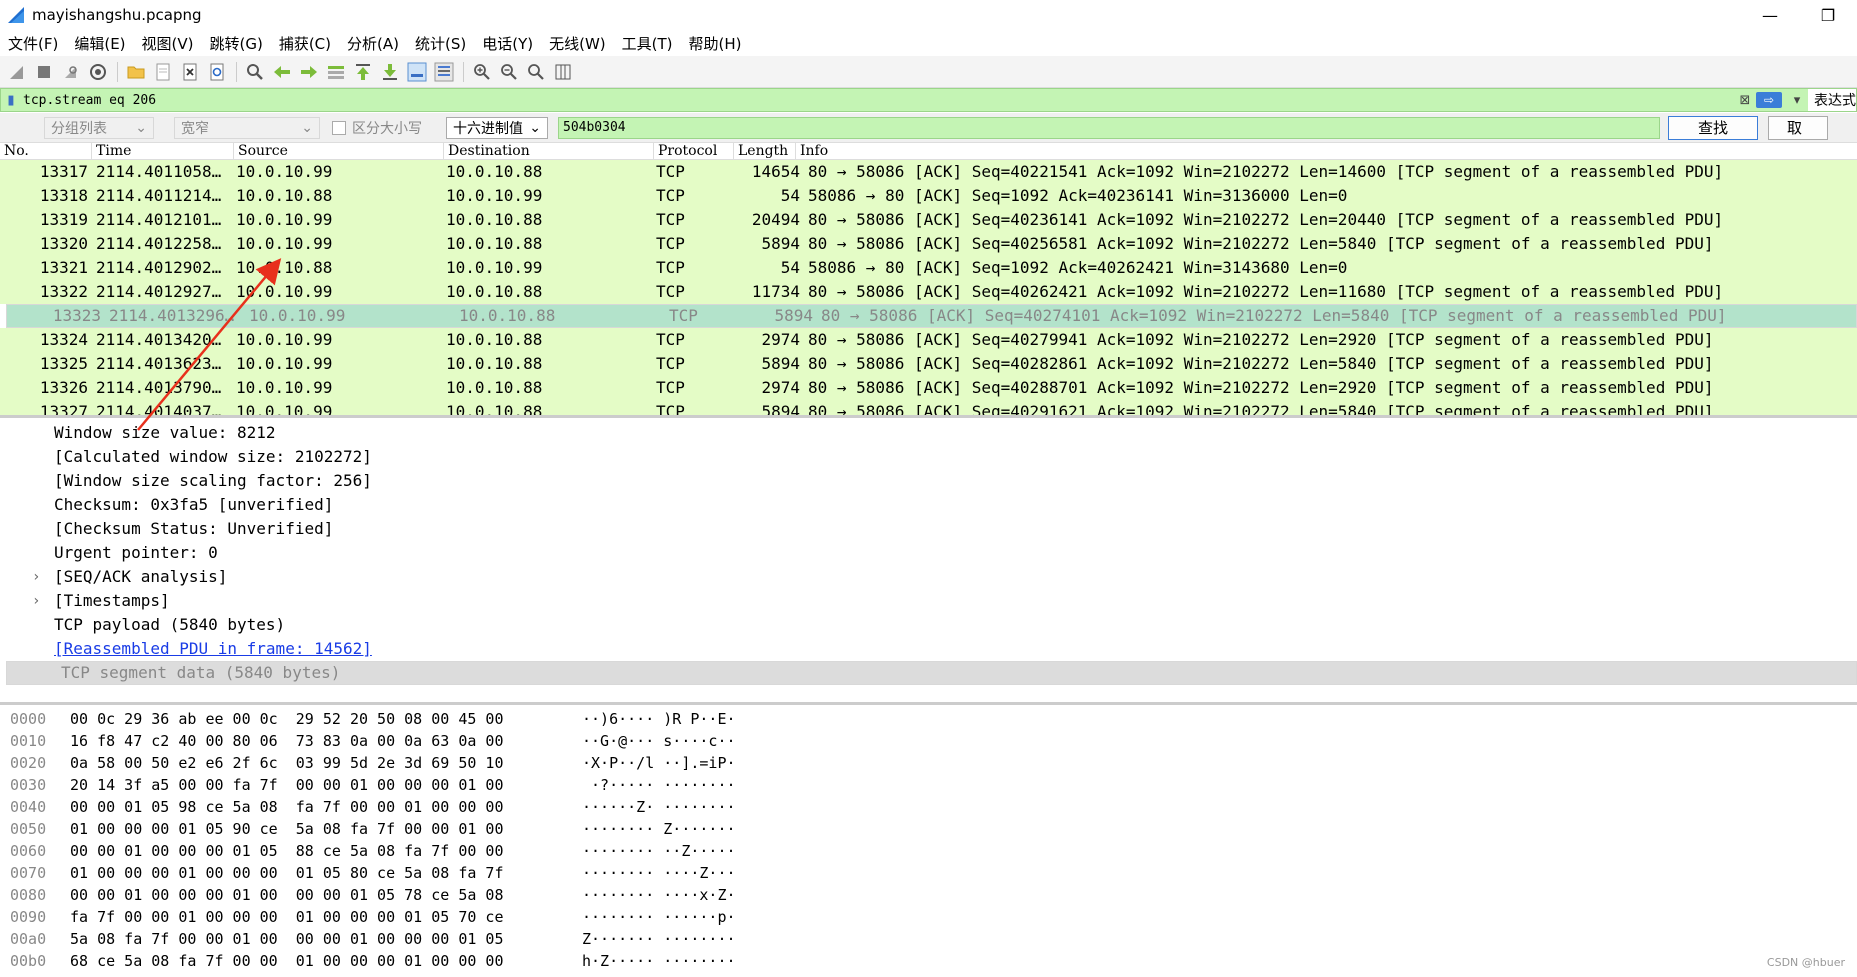 Image resolution: width=1857 pixels, height=977 pixels. I want to click on search-value-input, so click(1109, 127).